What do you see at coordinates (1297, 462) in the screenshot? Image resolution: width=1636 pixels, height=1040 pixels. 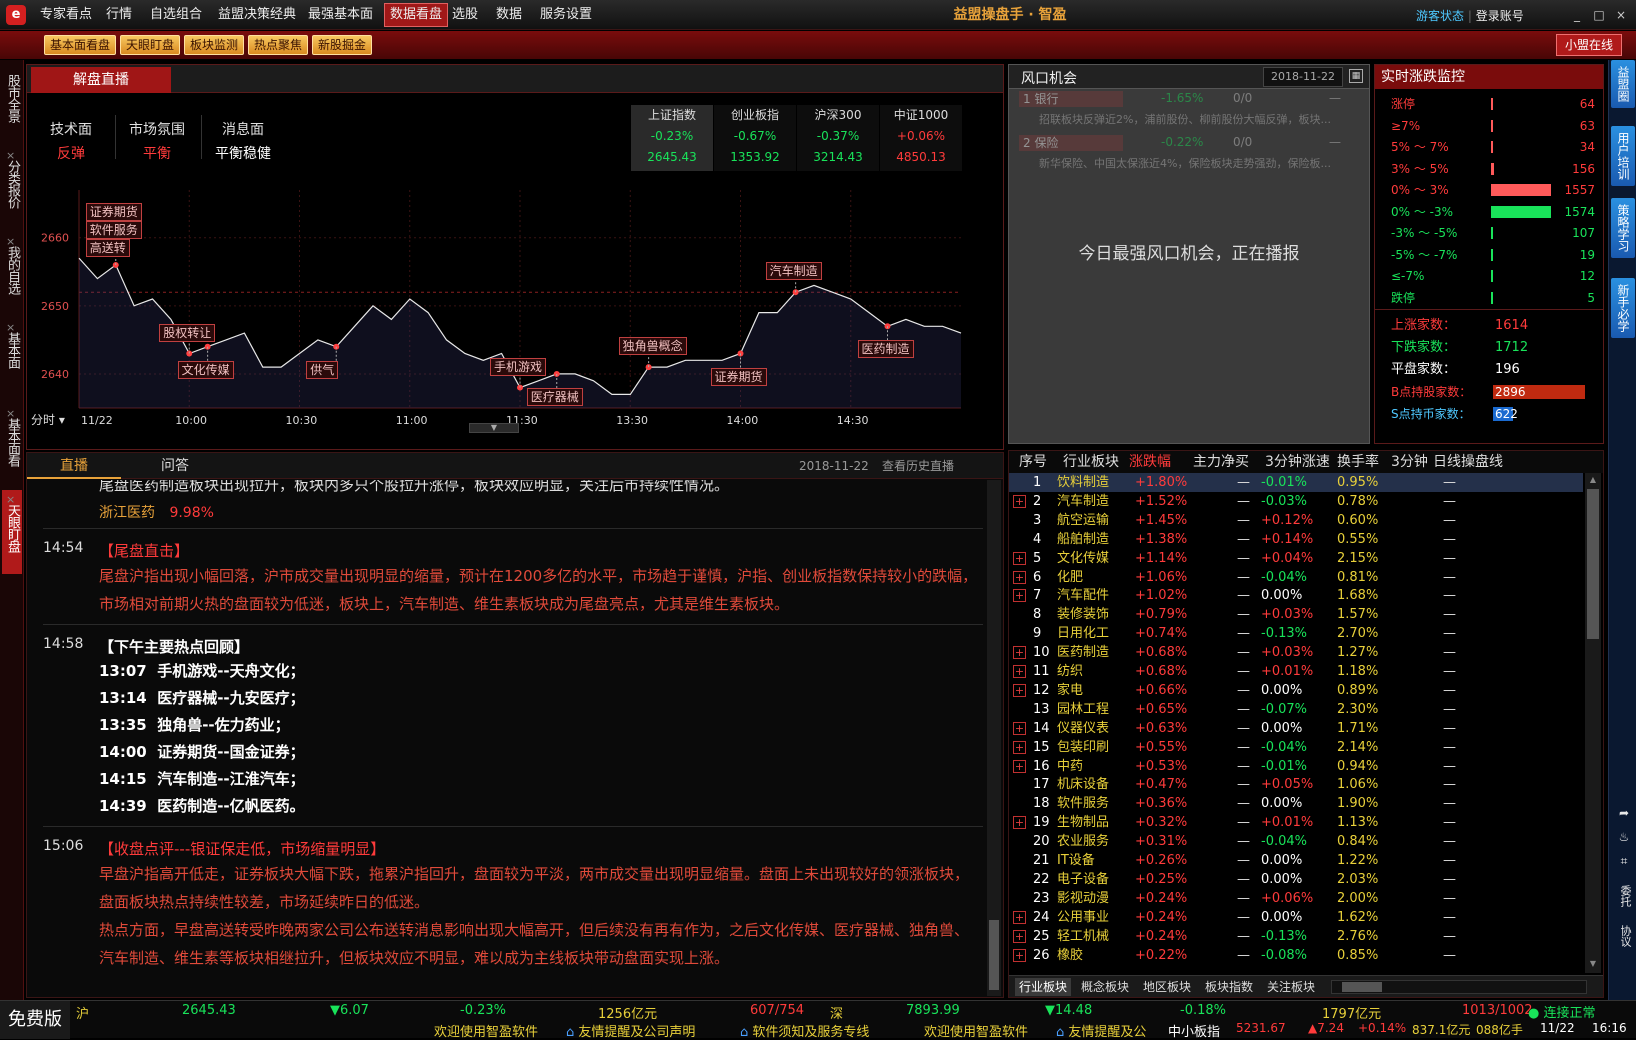 I see `sector-col-4: 3分钟涨速` at bounding box center [1297, 462].